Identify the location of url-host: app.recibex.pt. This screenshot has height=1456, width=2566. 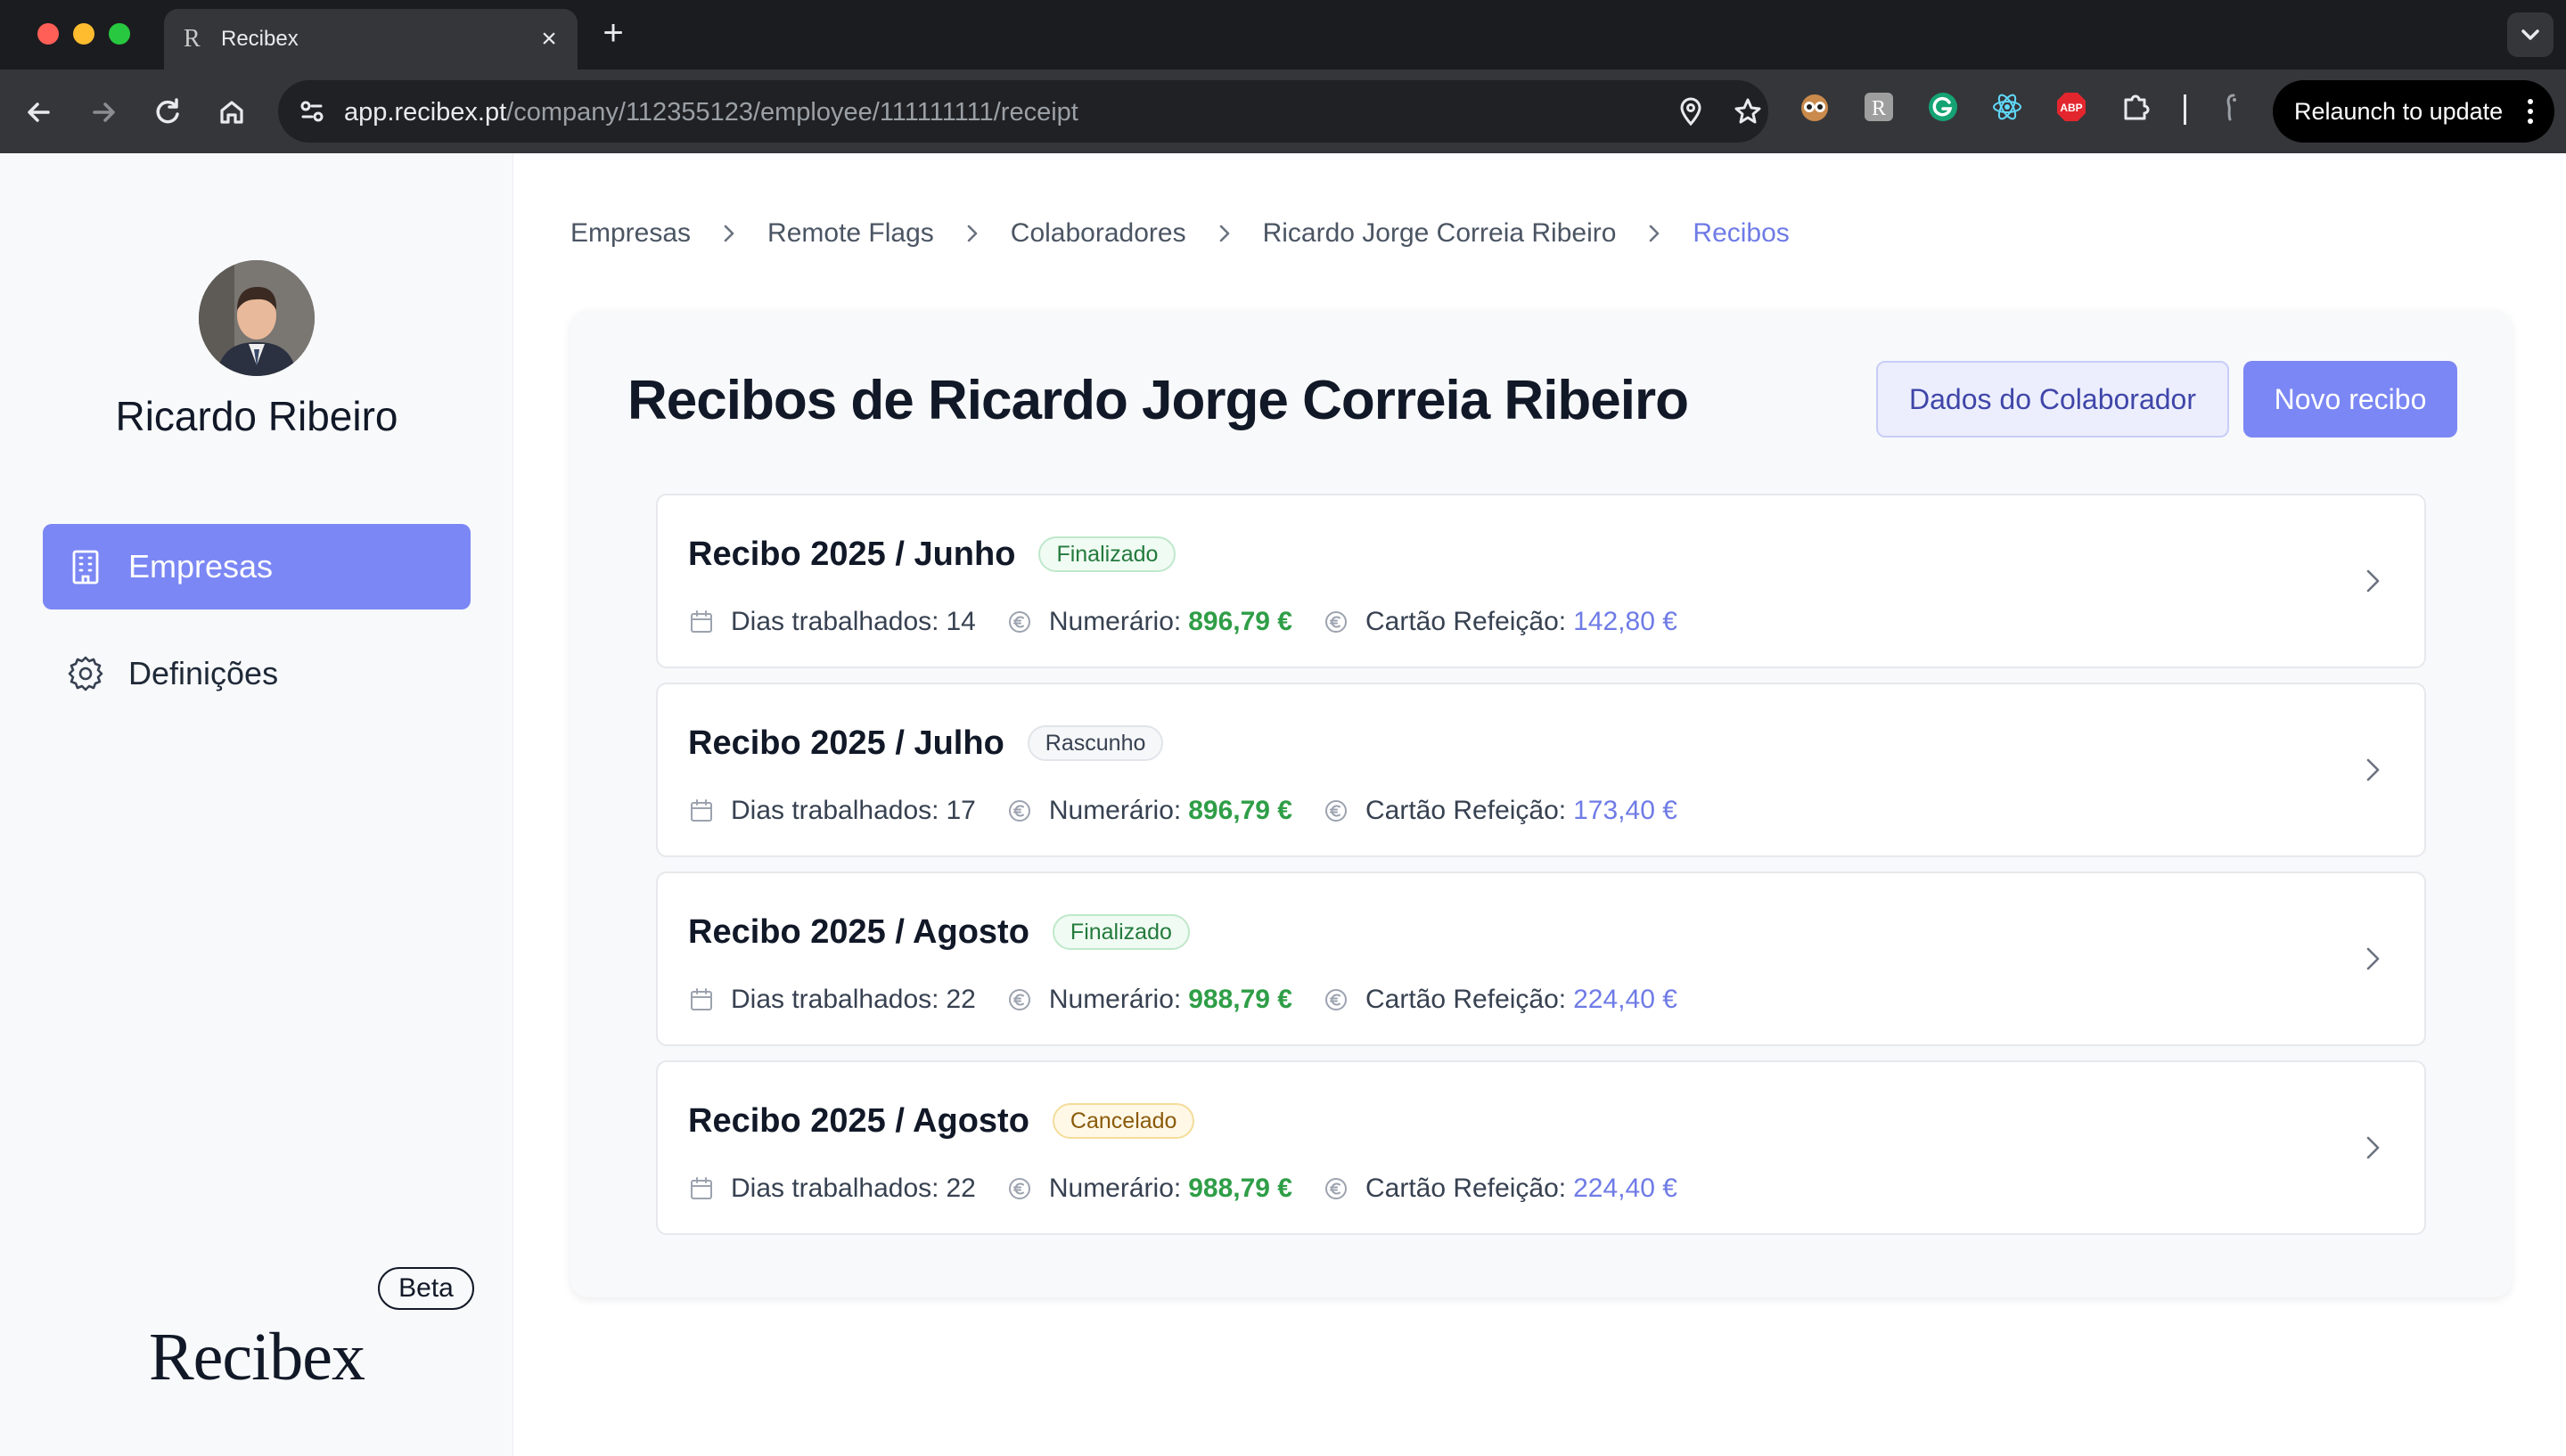
(426, 113).